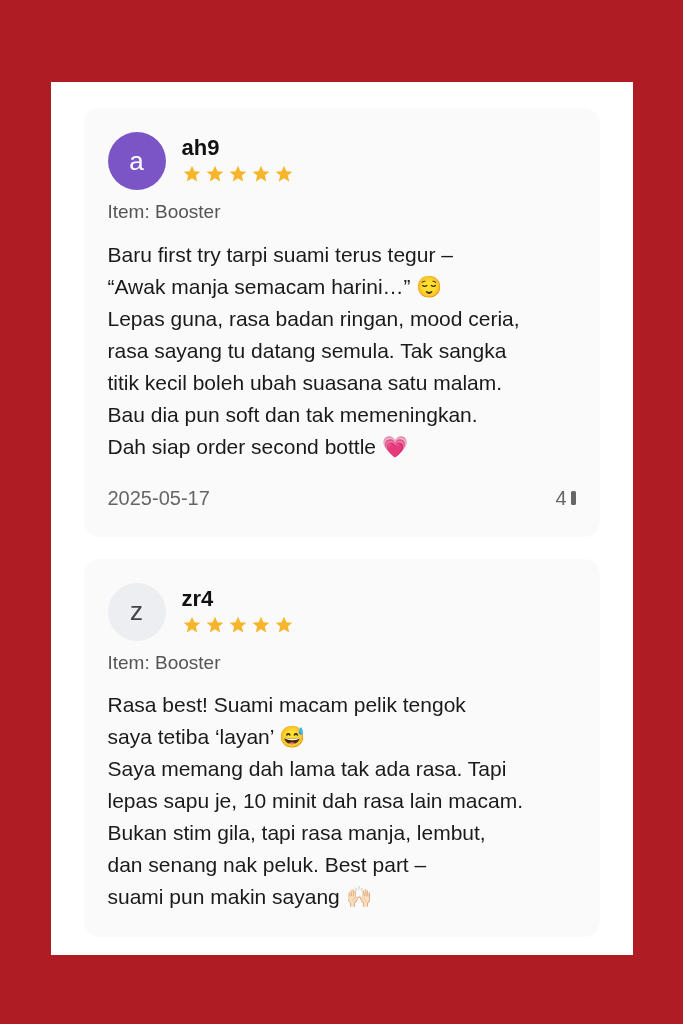  Describe the element at coordinates (316, 801) in the screenshot. I see `review-text: Rasa best! Suami macam pelik tengok saya tetiba ‘layan’ 😅 Saya memang dah lama tak ada rasa. Tapi lepas sapu je, 10 minit dah rasa lain macam. Bukan stim gila, tapi rasa manja, lembut, dan senang nak peluk. Best part – suami pun makin sayang 🙌🏻` at that location.